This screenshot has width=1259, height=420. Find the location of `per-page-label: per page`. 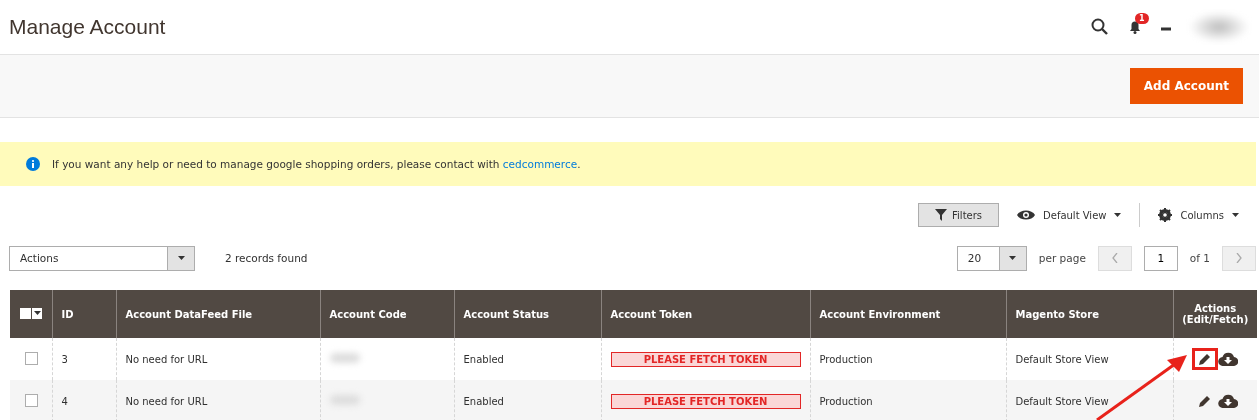

per-page-label: per page is located at coordinates (1062, 258).